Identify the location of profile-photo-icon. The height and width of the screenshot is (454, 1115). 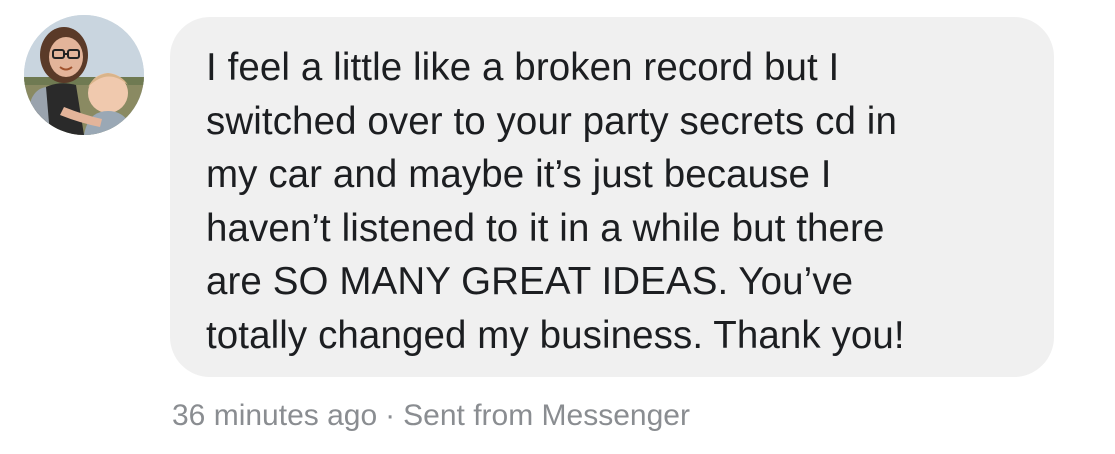
(84, 75).